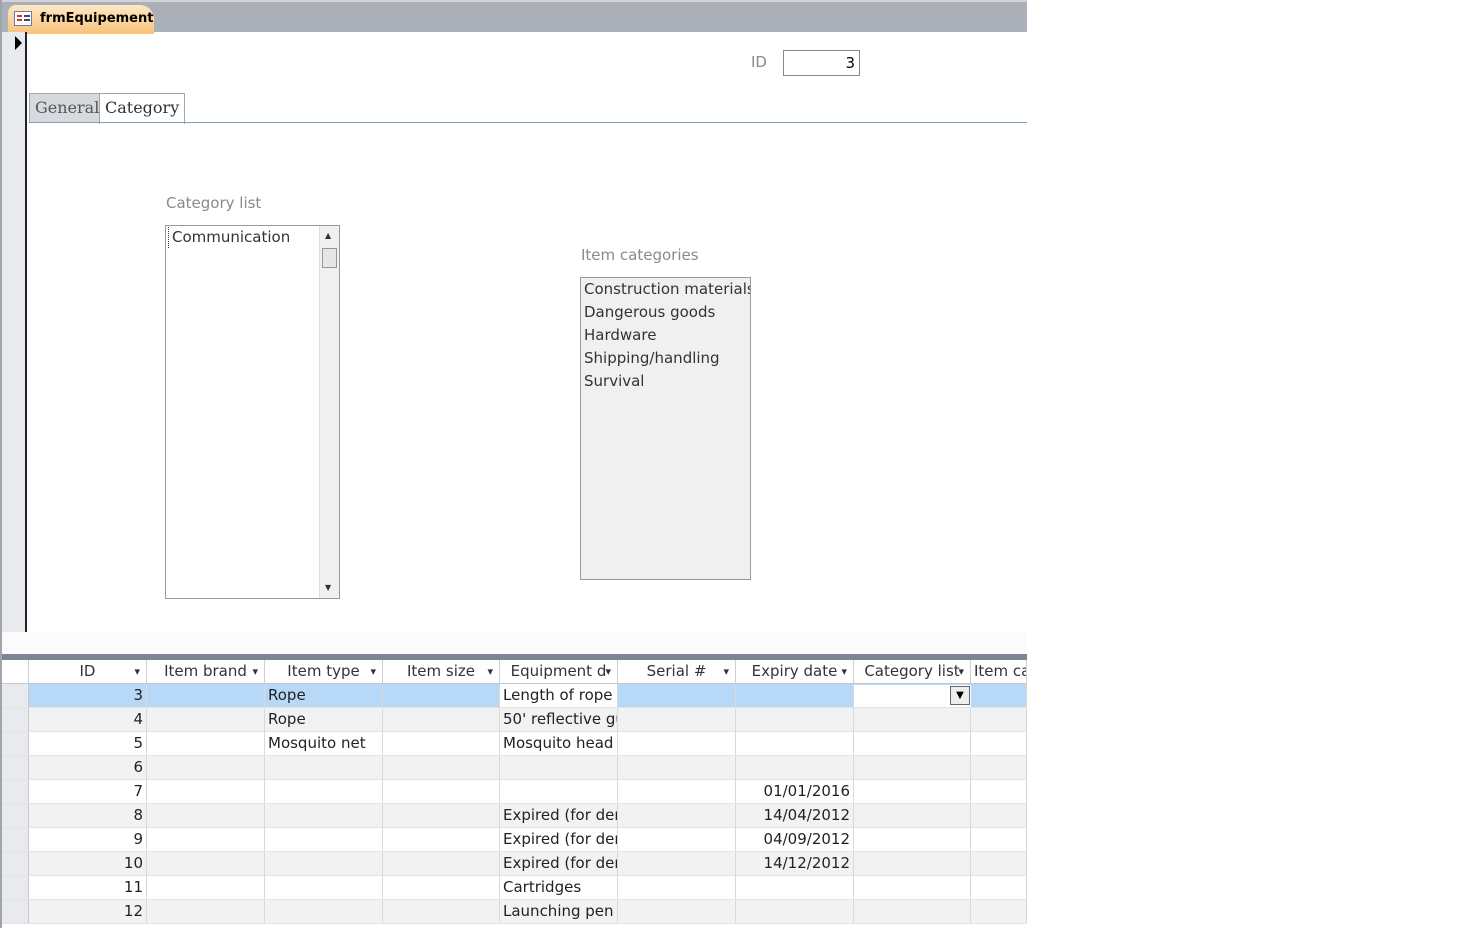 The width and height of the screenshot is (1471, 928). Describe the element at coordinates (514, 864) in the screenshot. I see `table-row: 10 Expired (for der 14/12/2012` at that location.